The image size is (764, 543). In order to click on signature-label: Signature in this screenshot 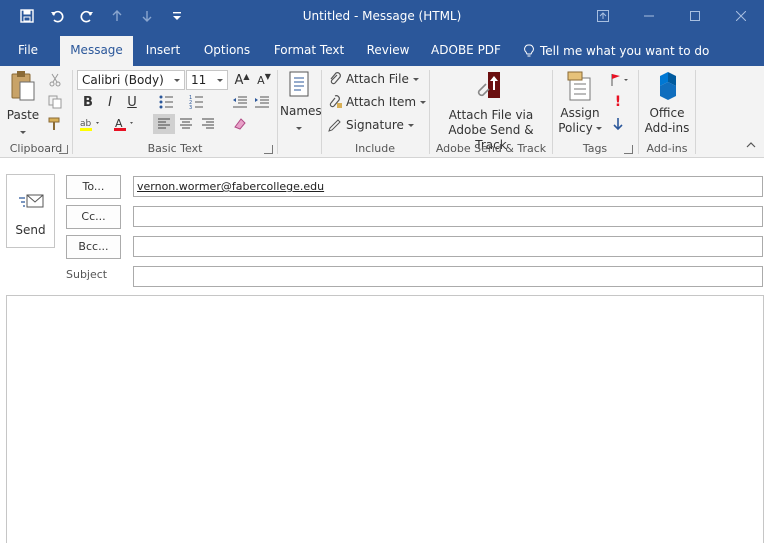, I will do `click(375, 125)`.